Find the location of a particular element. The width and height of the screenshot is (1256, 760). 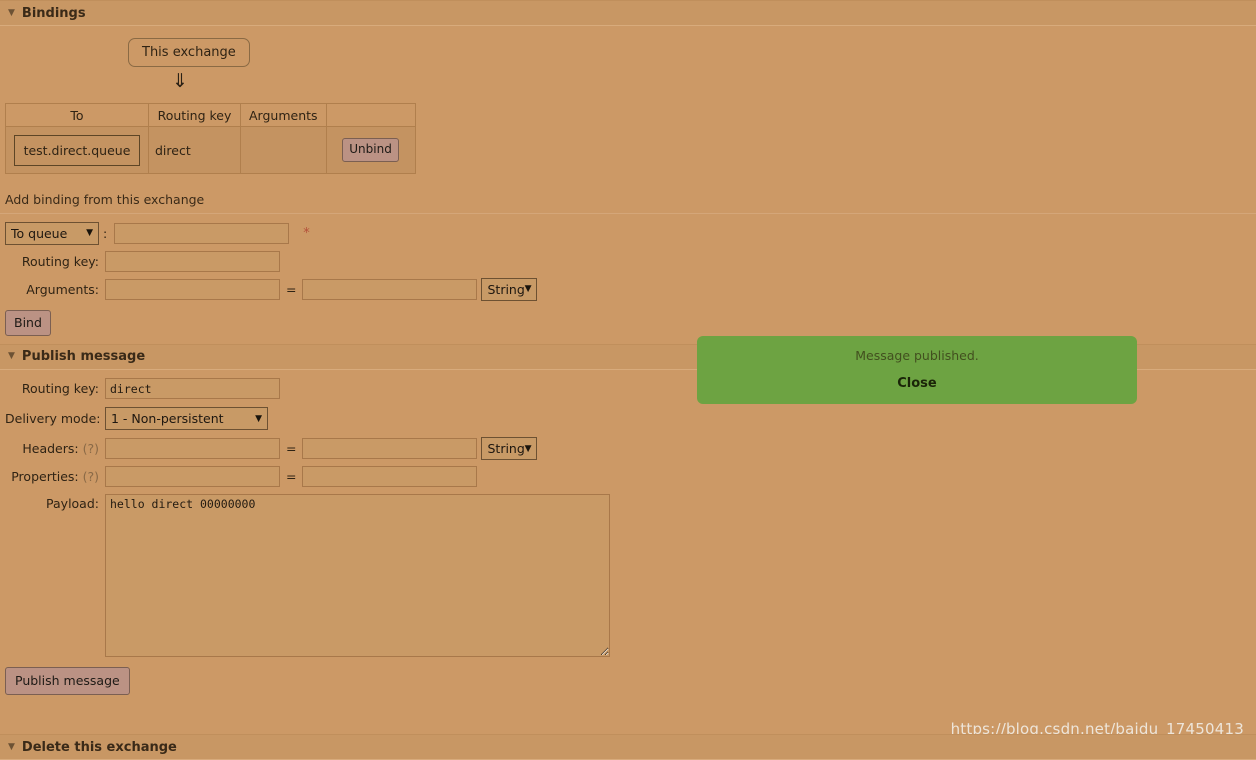

bind-button: Bind is located at coordinates (28, 323).